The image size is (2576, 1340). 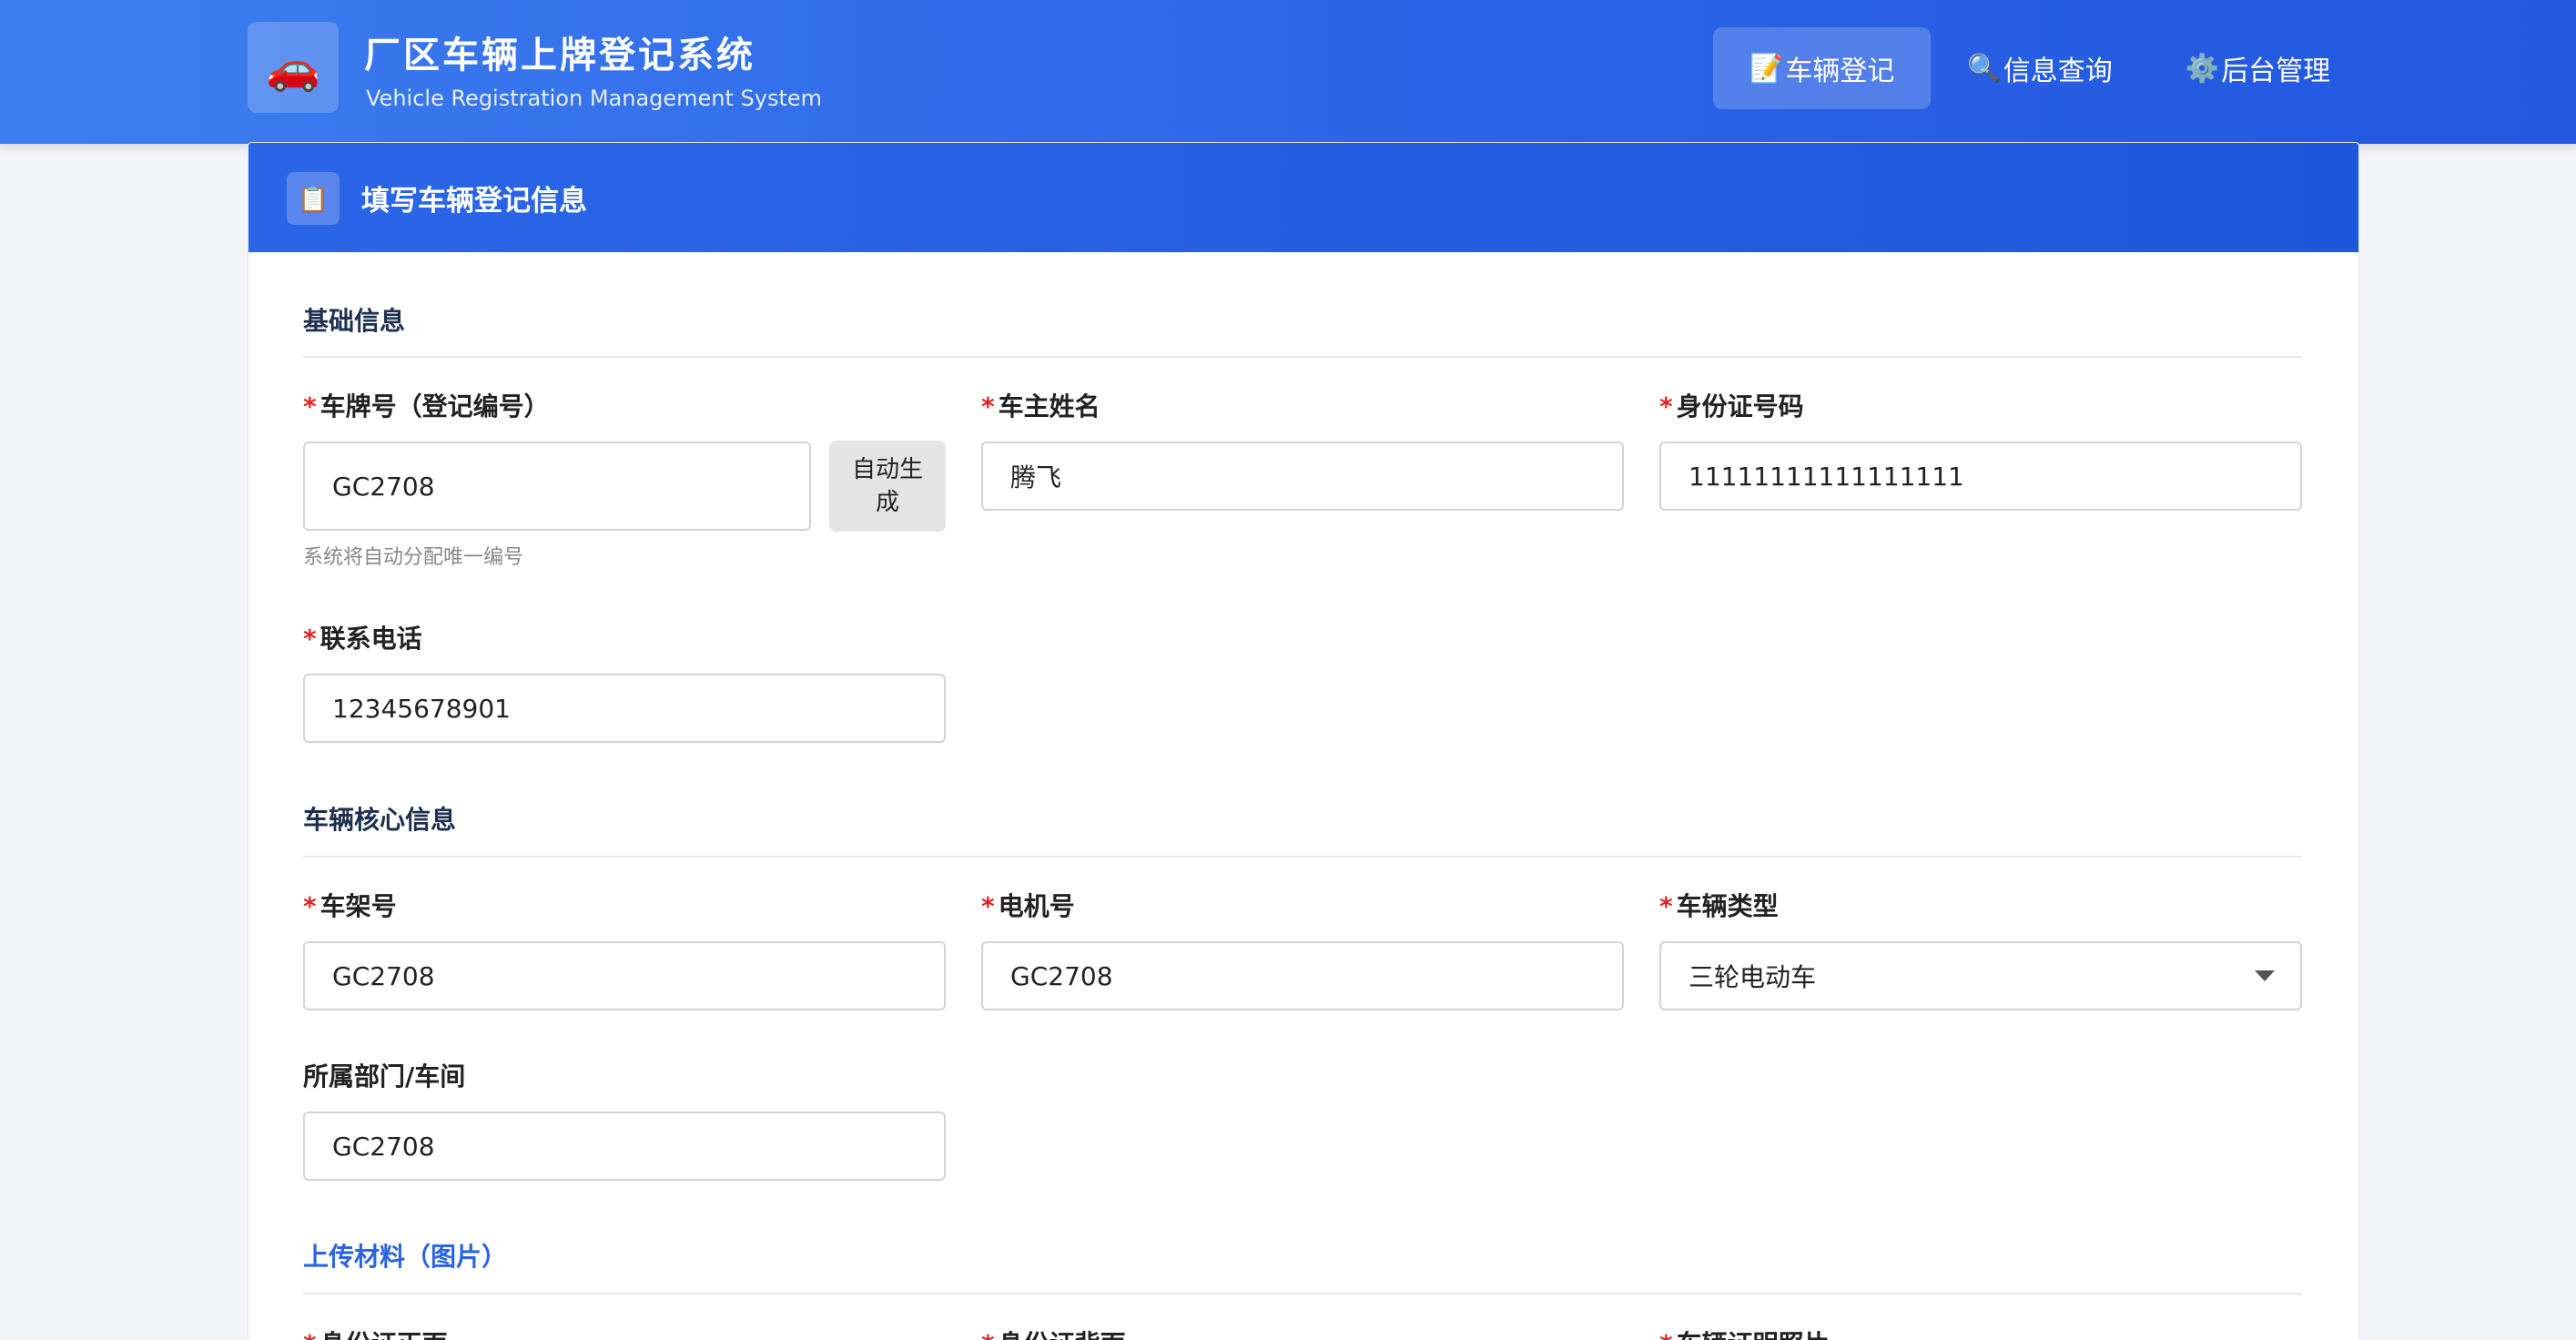 What do you see at coordinates (560, 55) in the screenshot?
I see `app-title: 厂区车辆上牌登记系统` at bounding box center [560, 55].